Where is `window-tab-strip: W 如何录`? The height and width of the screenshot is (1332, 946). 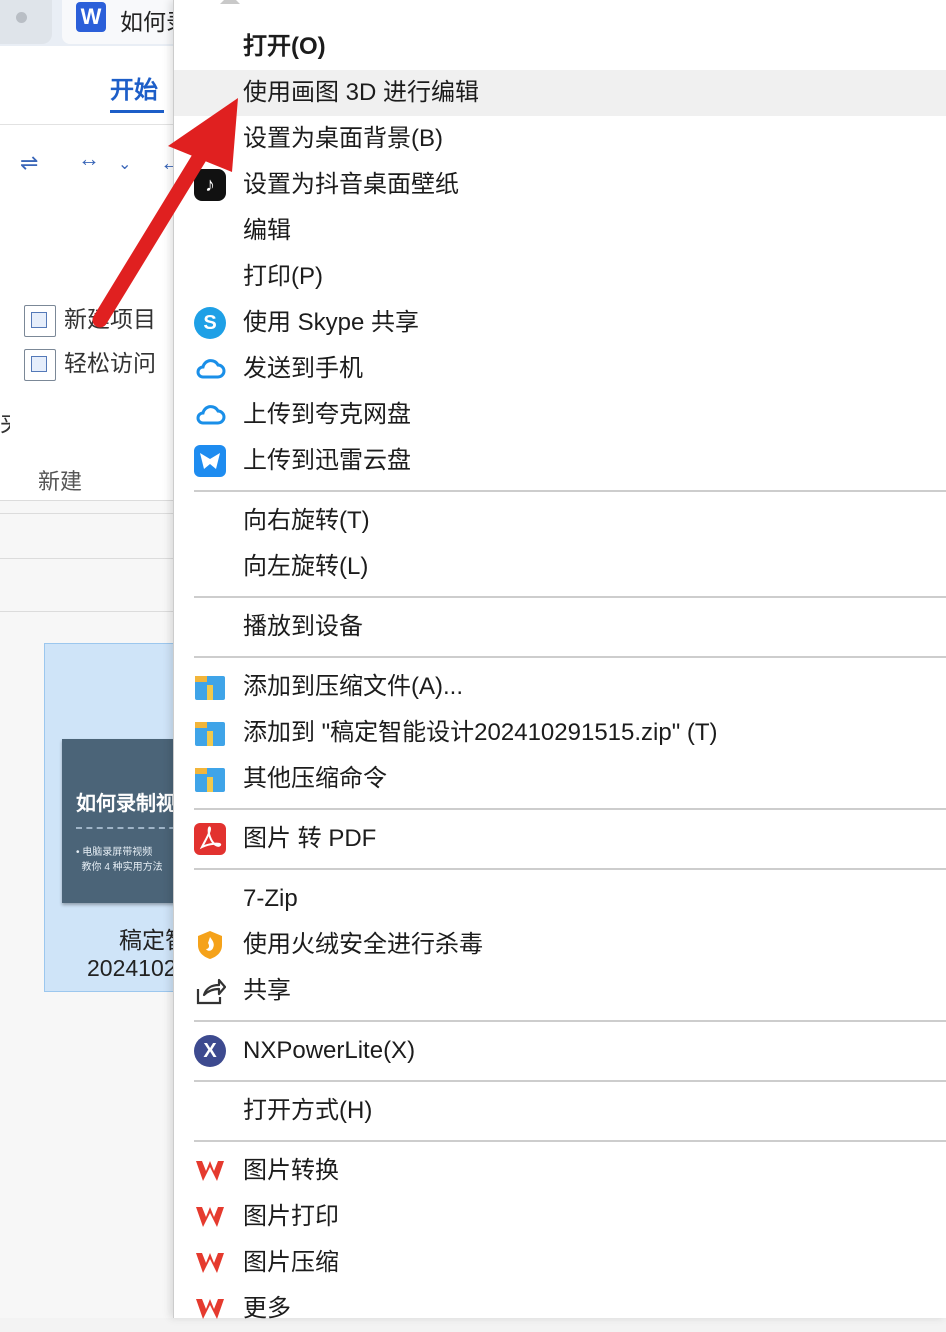 window-tab-strip: W 如何录 is located at coordinates (87, 23).